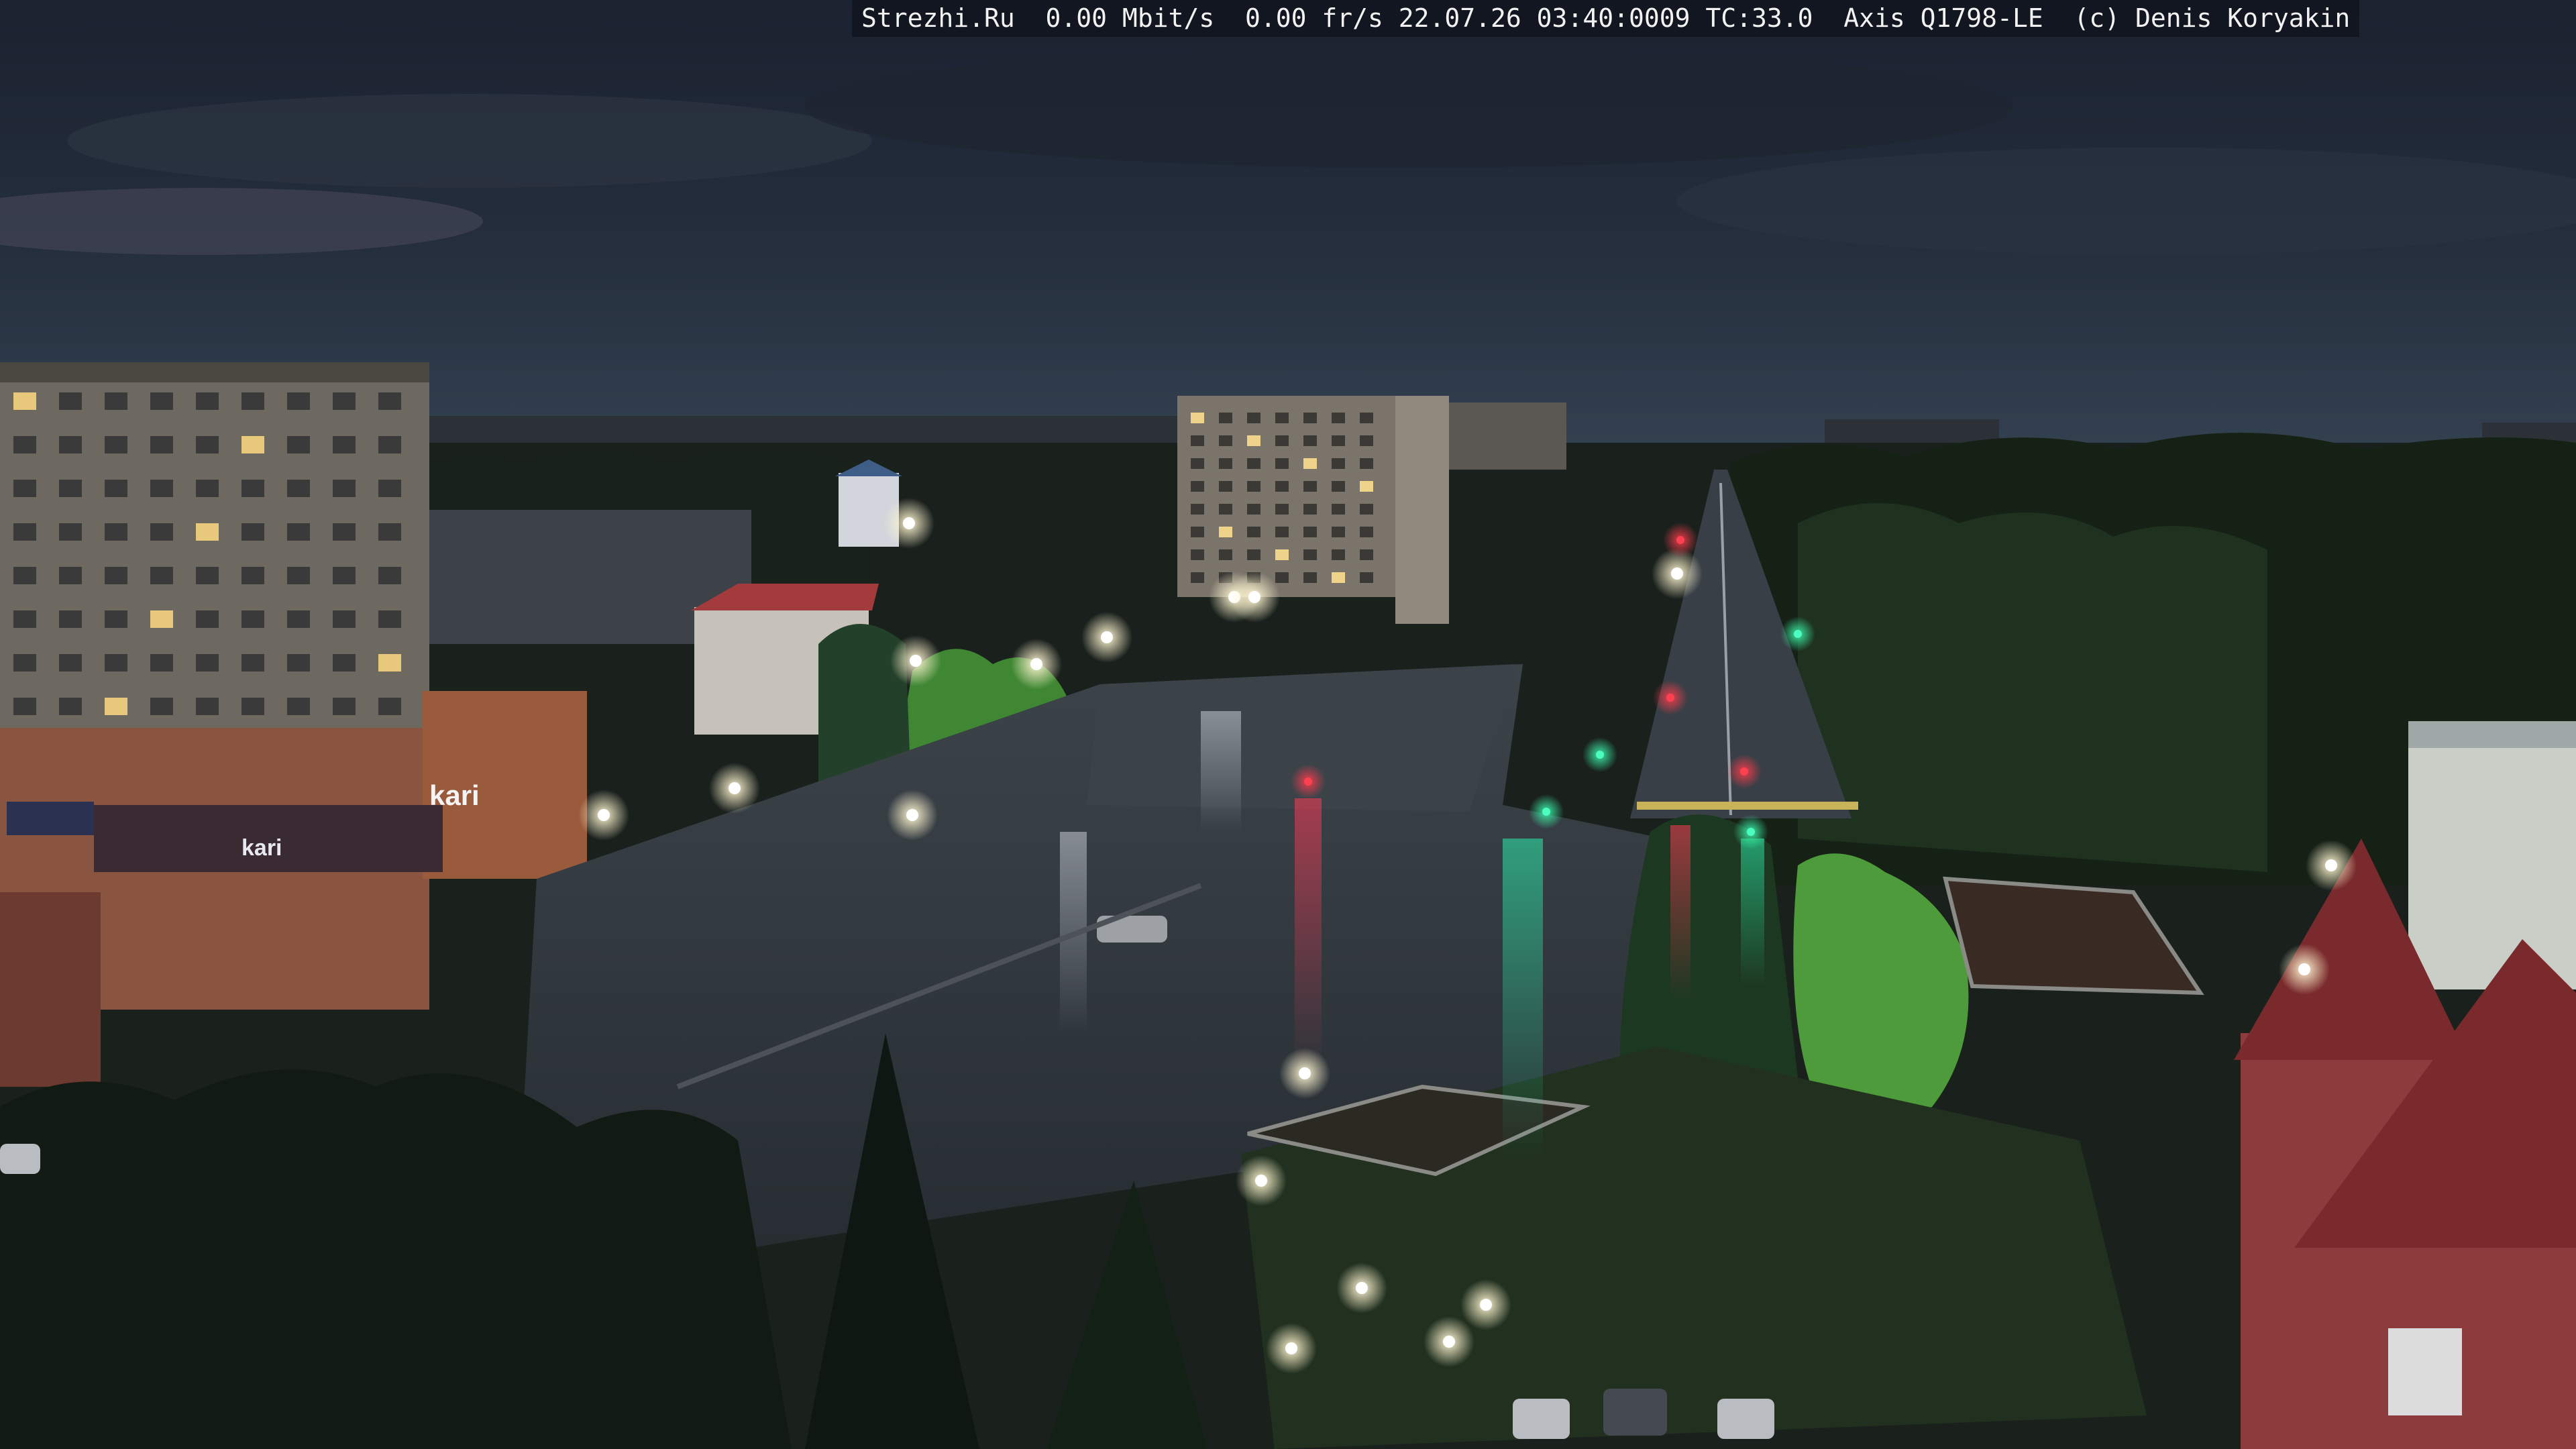 The height and width of the screenshot is (1449, 2576). What do you see at coordinates (1544, 18) in the screenshot?
I see `timestamp-label: 22.07.26 03:40:0009` at bounding box center [1544, 18].